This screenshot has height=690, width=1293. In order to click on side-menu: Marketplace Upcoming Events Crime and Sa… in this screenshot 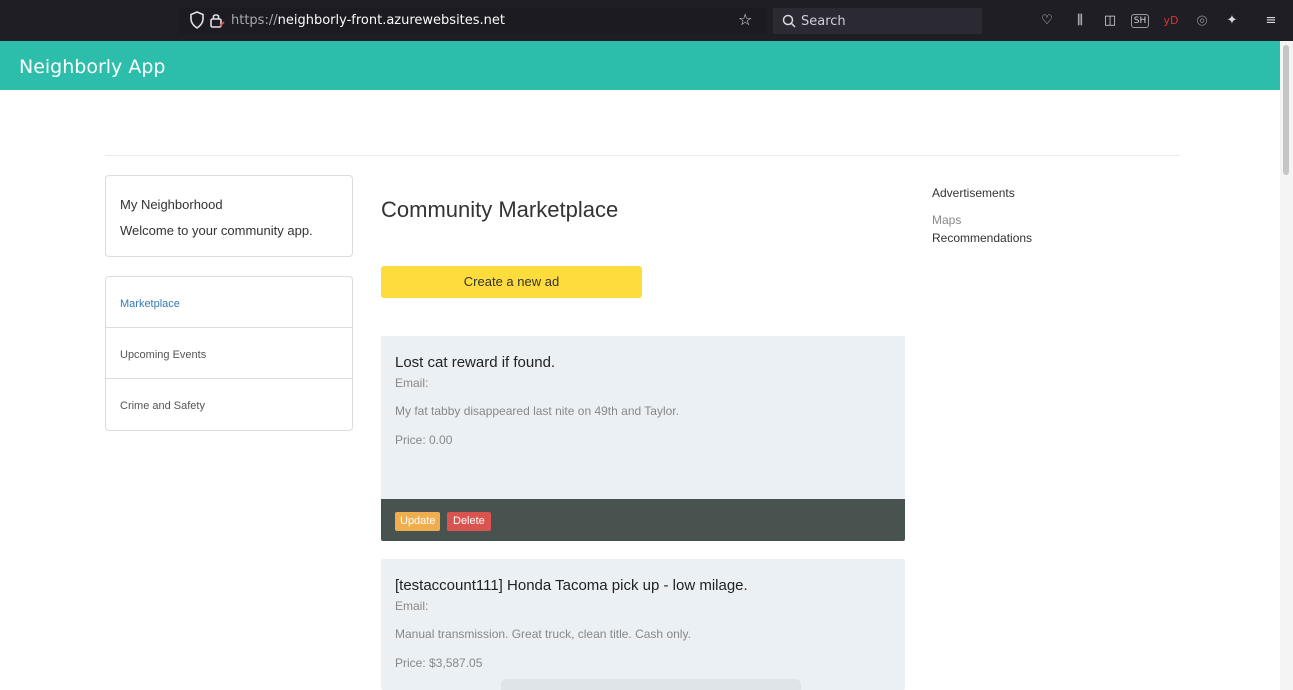, I will do `click(229, 353)`.